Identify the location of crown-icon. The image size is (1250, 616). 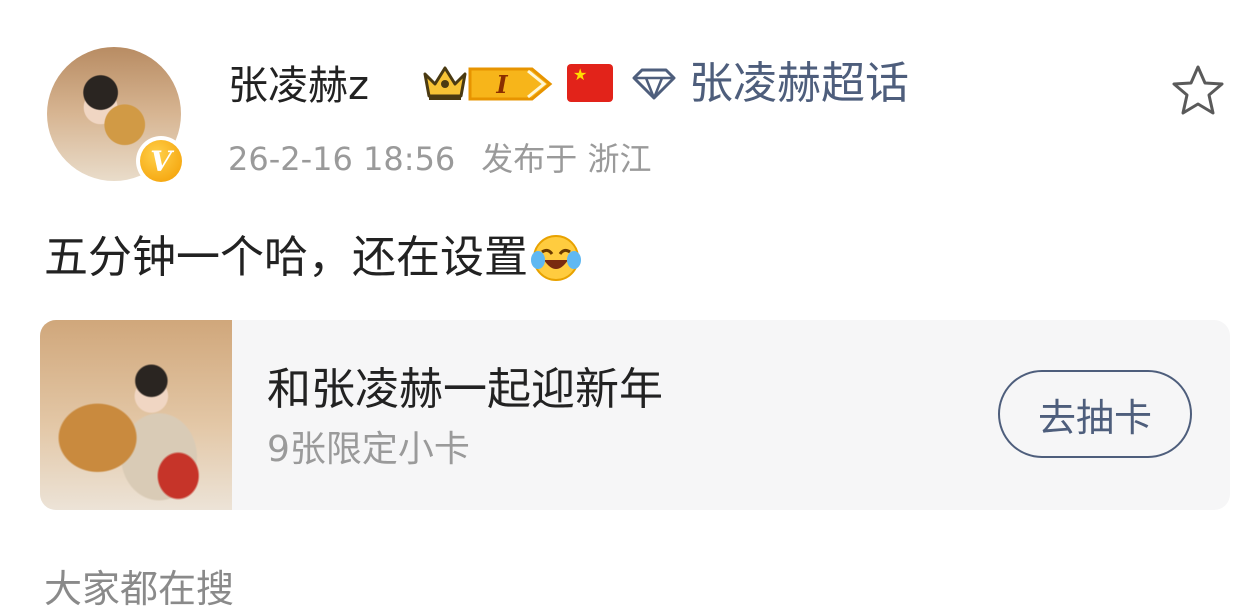
(445, 83).